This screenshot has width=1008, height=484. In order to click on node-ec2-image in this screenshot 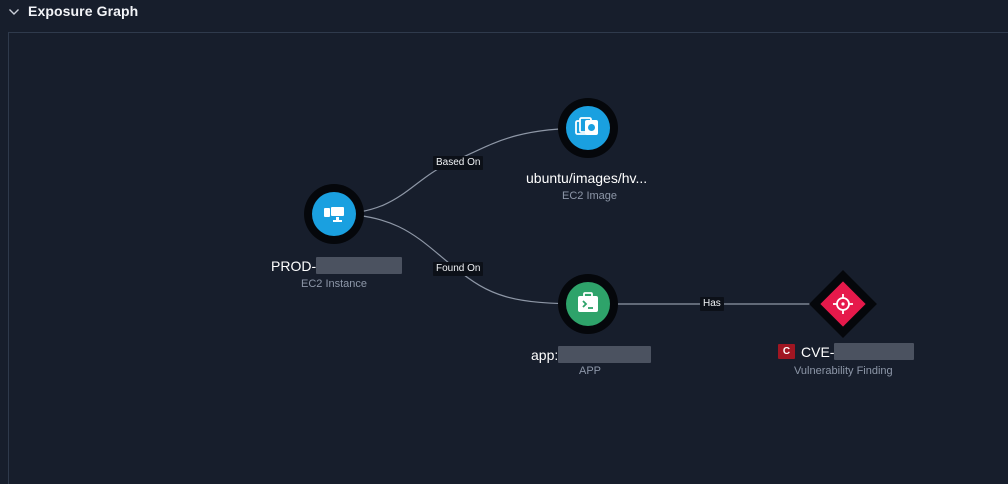, I will do `click(588, 128)`.